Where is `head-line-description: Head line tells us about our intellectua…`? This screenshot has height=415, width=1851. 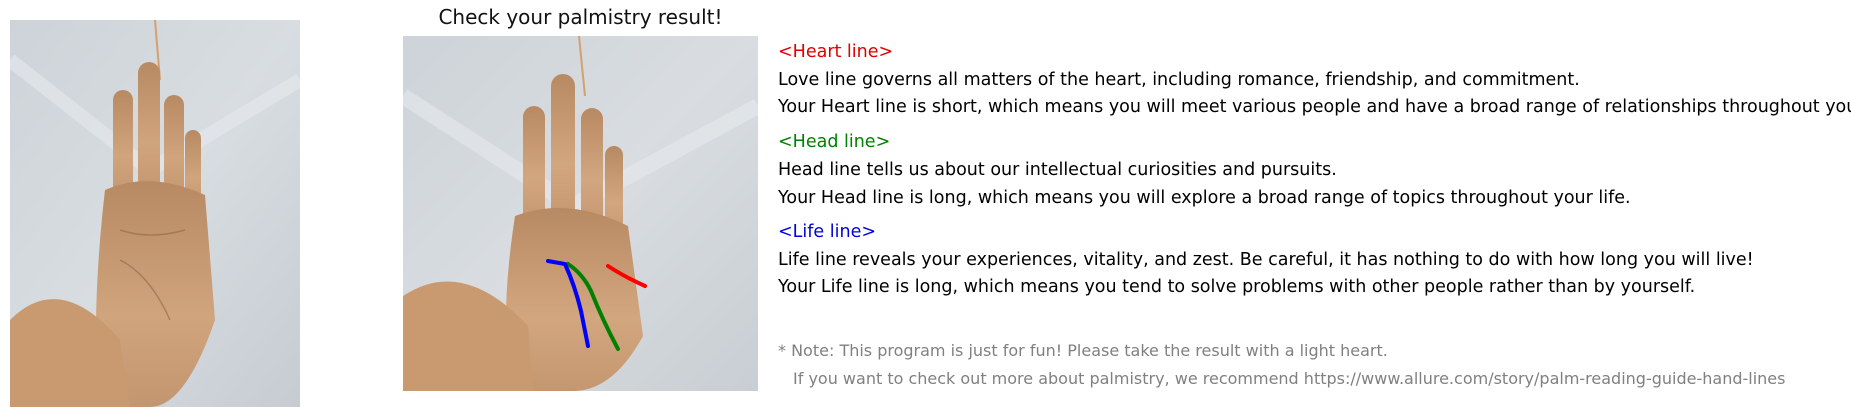 head-line-description: Head line tells us about our intellectua… is located at coordinates (1057, 170).